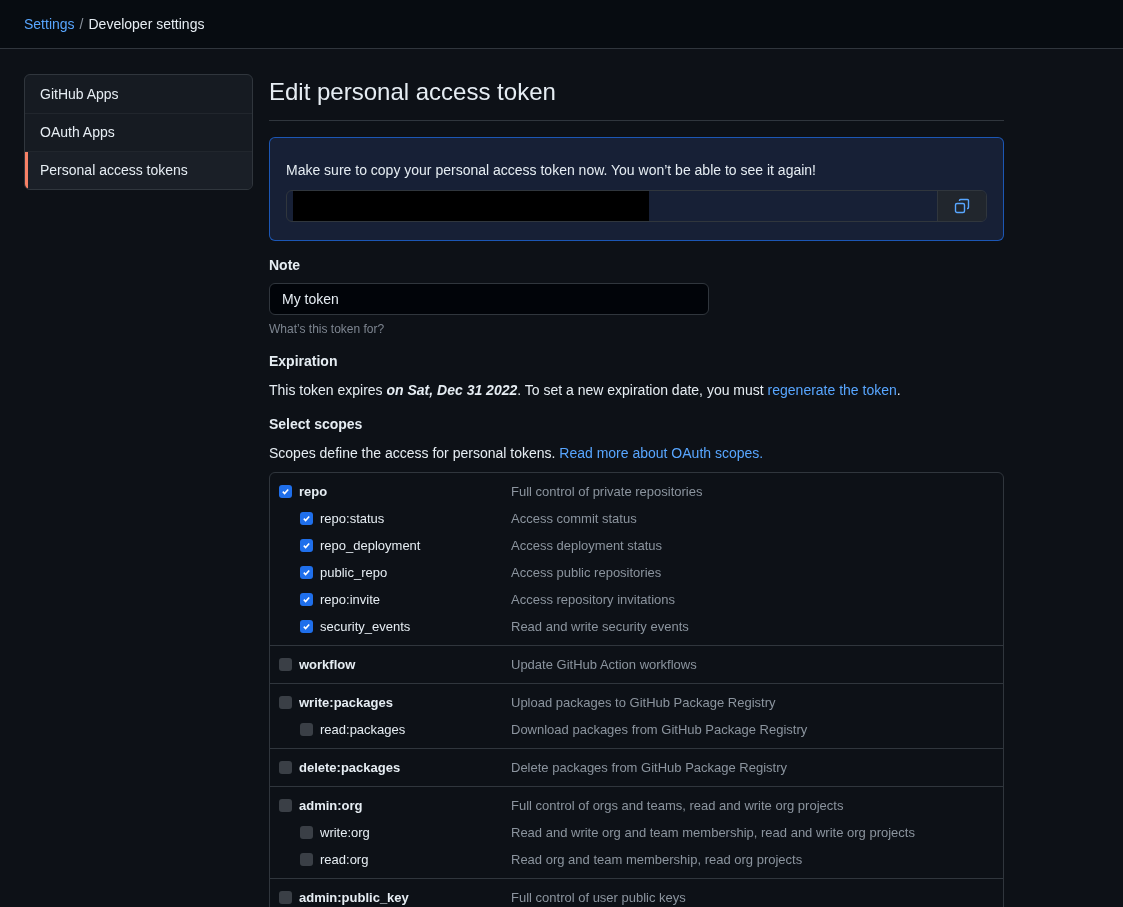 The width and height of the screenshot is (1123, 907). Describe the element at coordinates (677, 805) in the screenshot. I see `scope-description: Full control of orgs and teams, read and write org projects` at that location.